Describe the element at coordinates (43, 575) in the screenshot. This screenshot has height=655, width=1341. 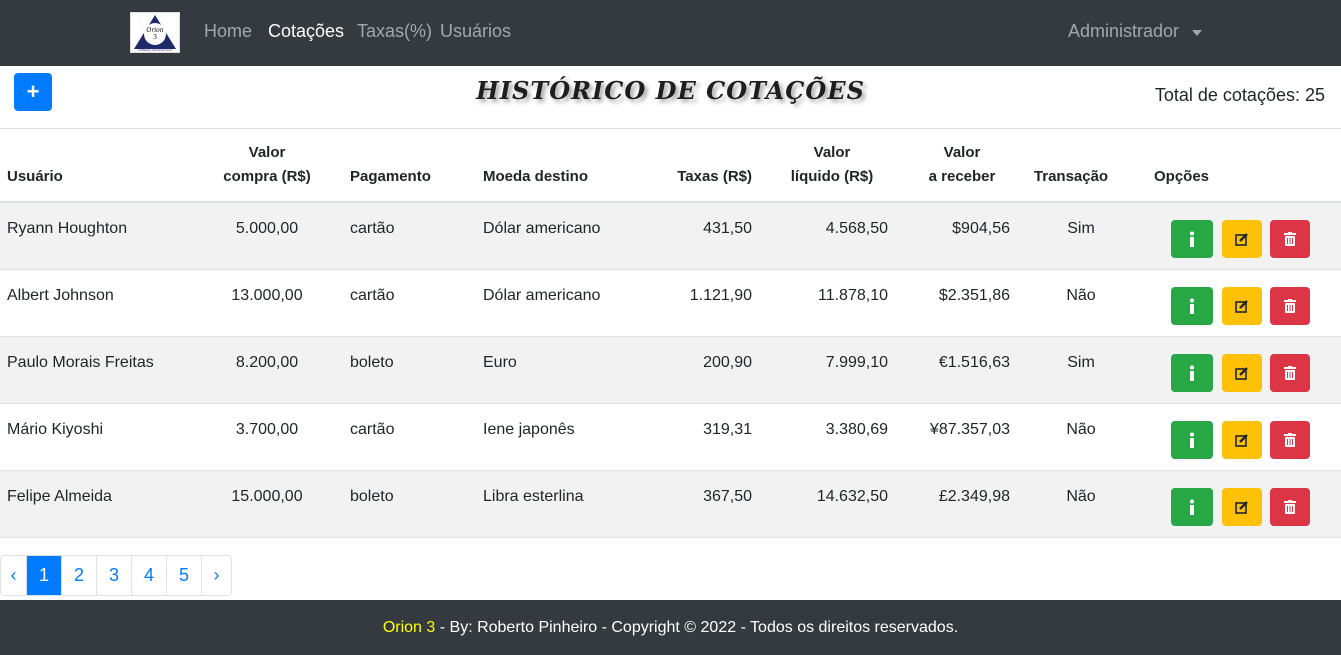
I see `pagination-page-1: 1` at that location.